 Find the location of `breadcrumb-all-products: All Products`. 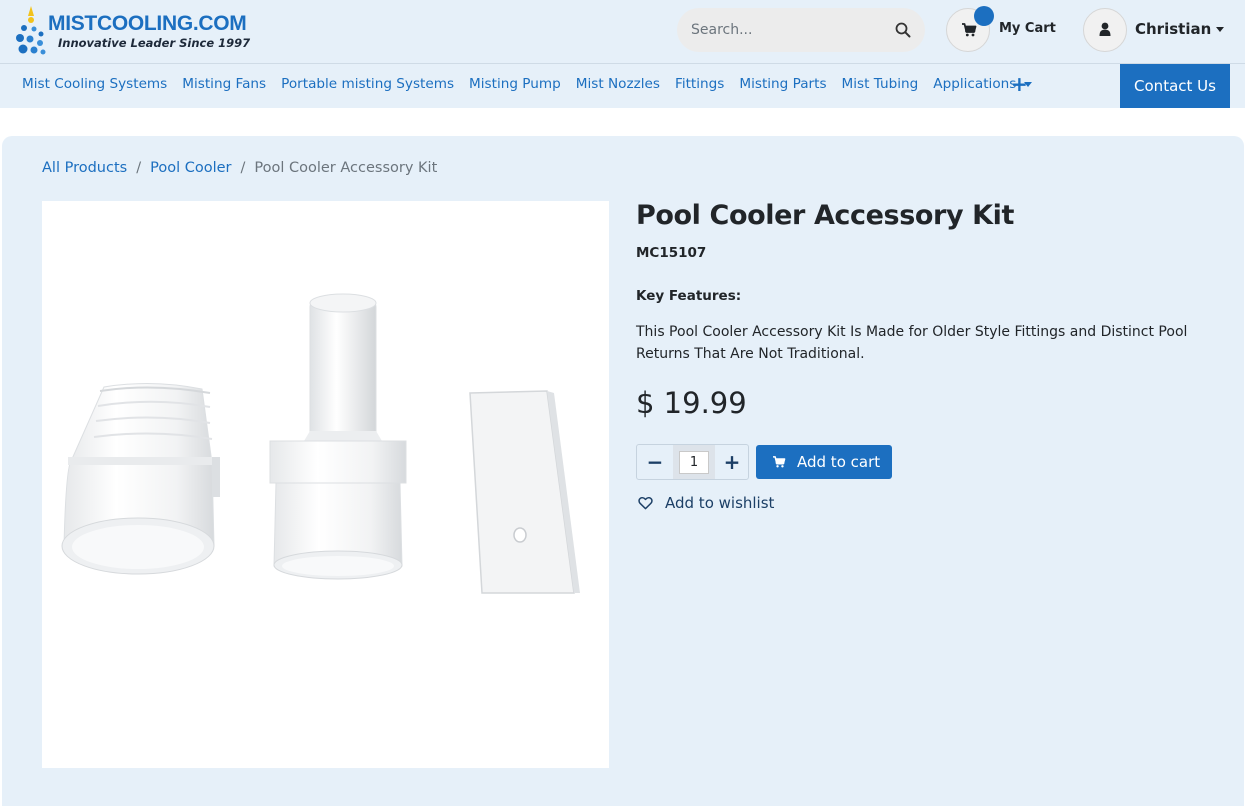

breadcrumb-all-products: All Products is located at coordinates (84, 168).